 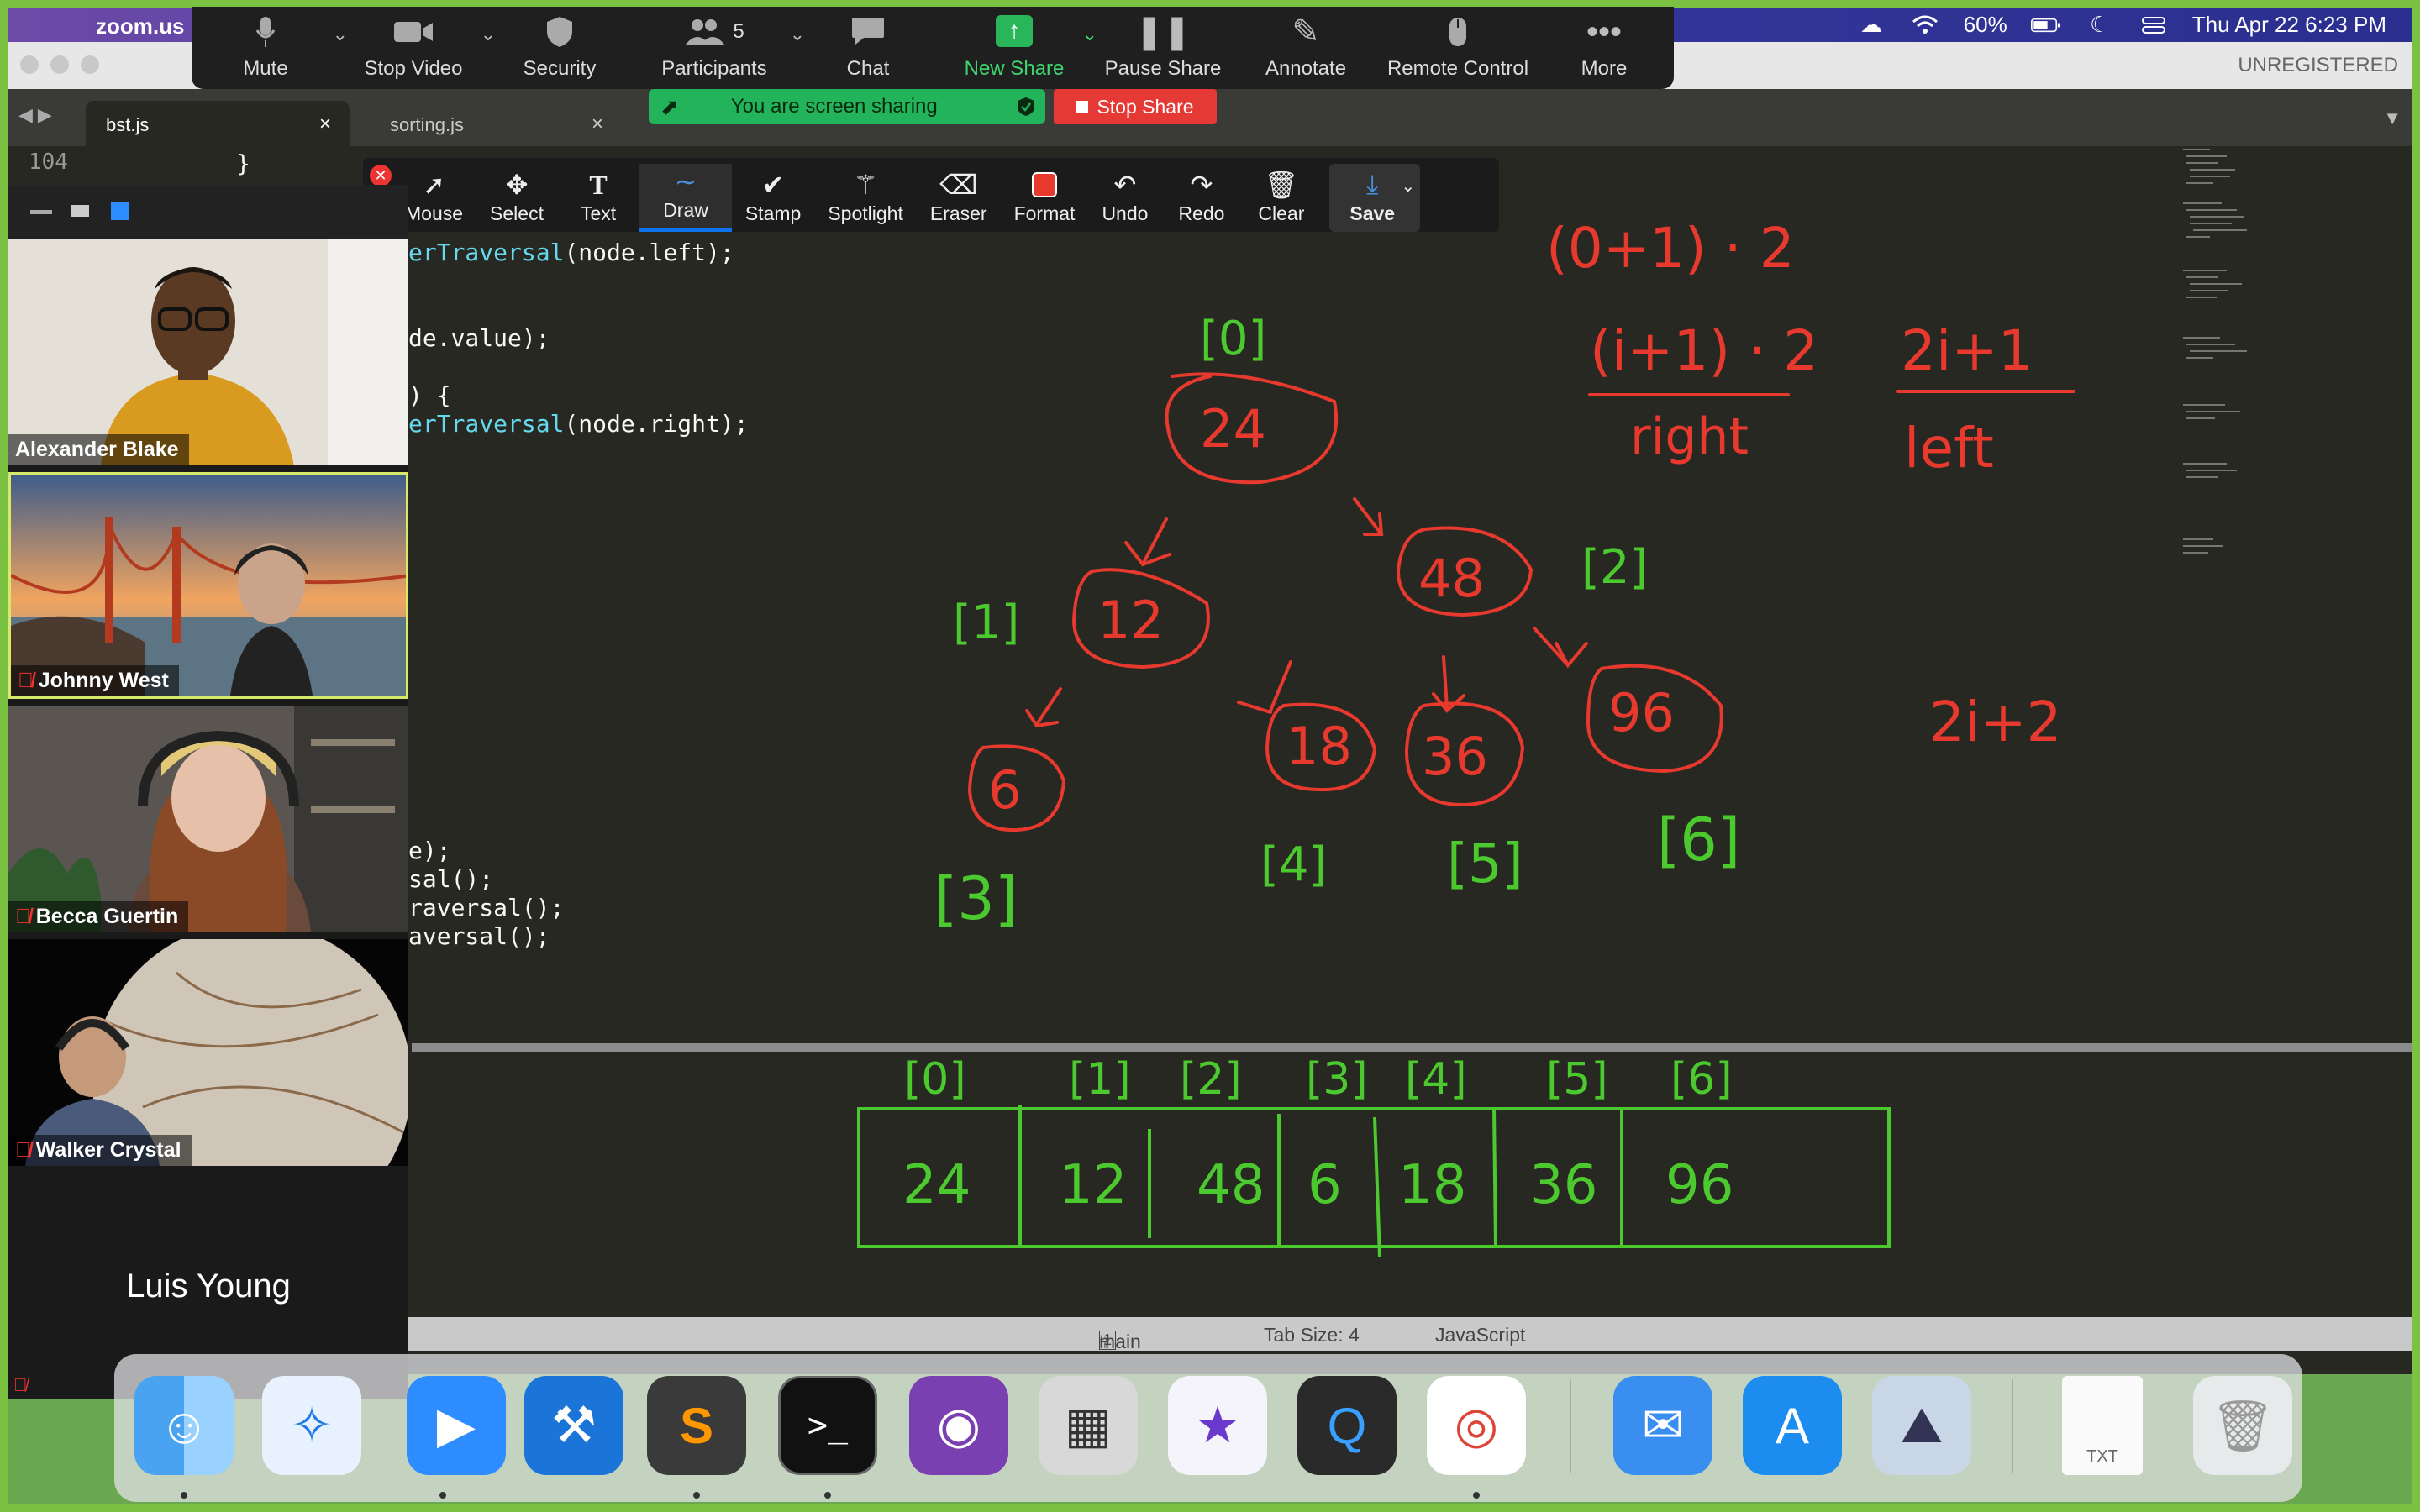 What do you see at coordinates (847, 106) in the screenshot?
I see `screen-sharing-indicator: ⬈ You are screen sharing` at bounding box center [847, 106].